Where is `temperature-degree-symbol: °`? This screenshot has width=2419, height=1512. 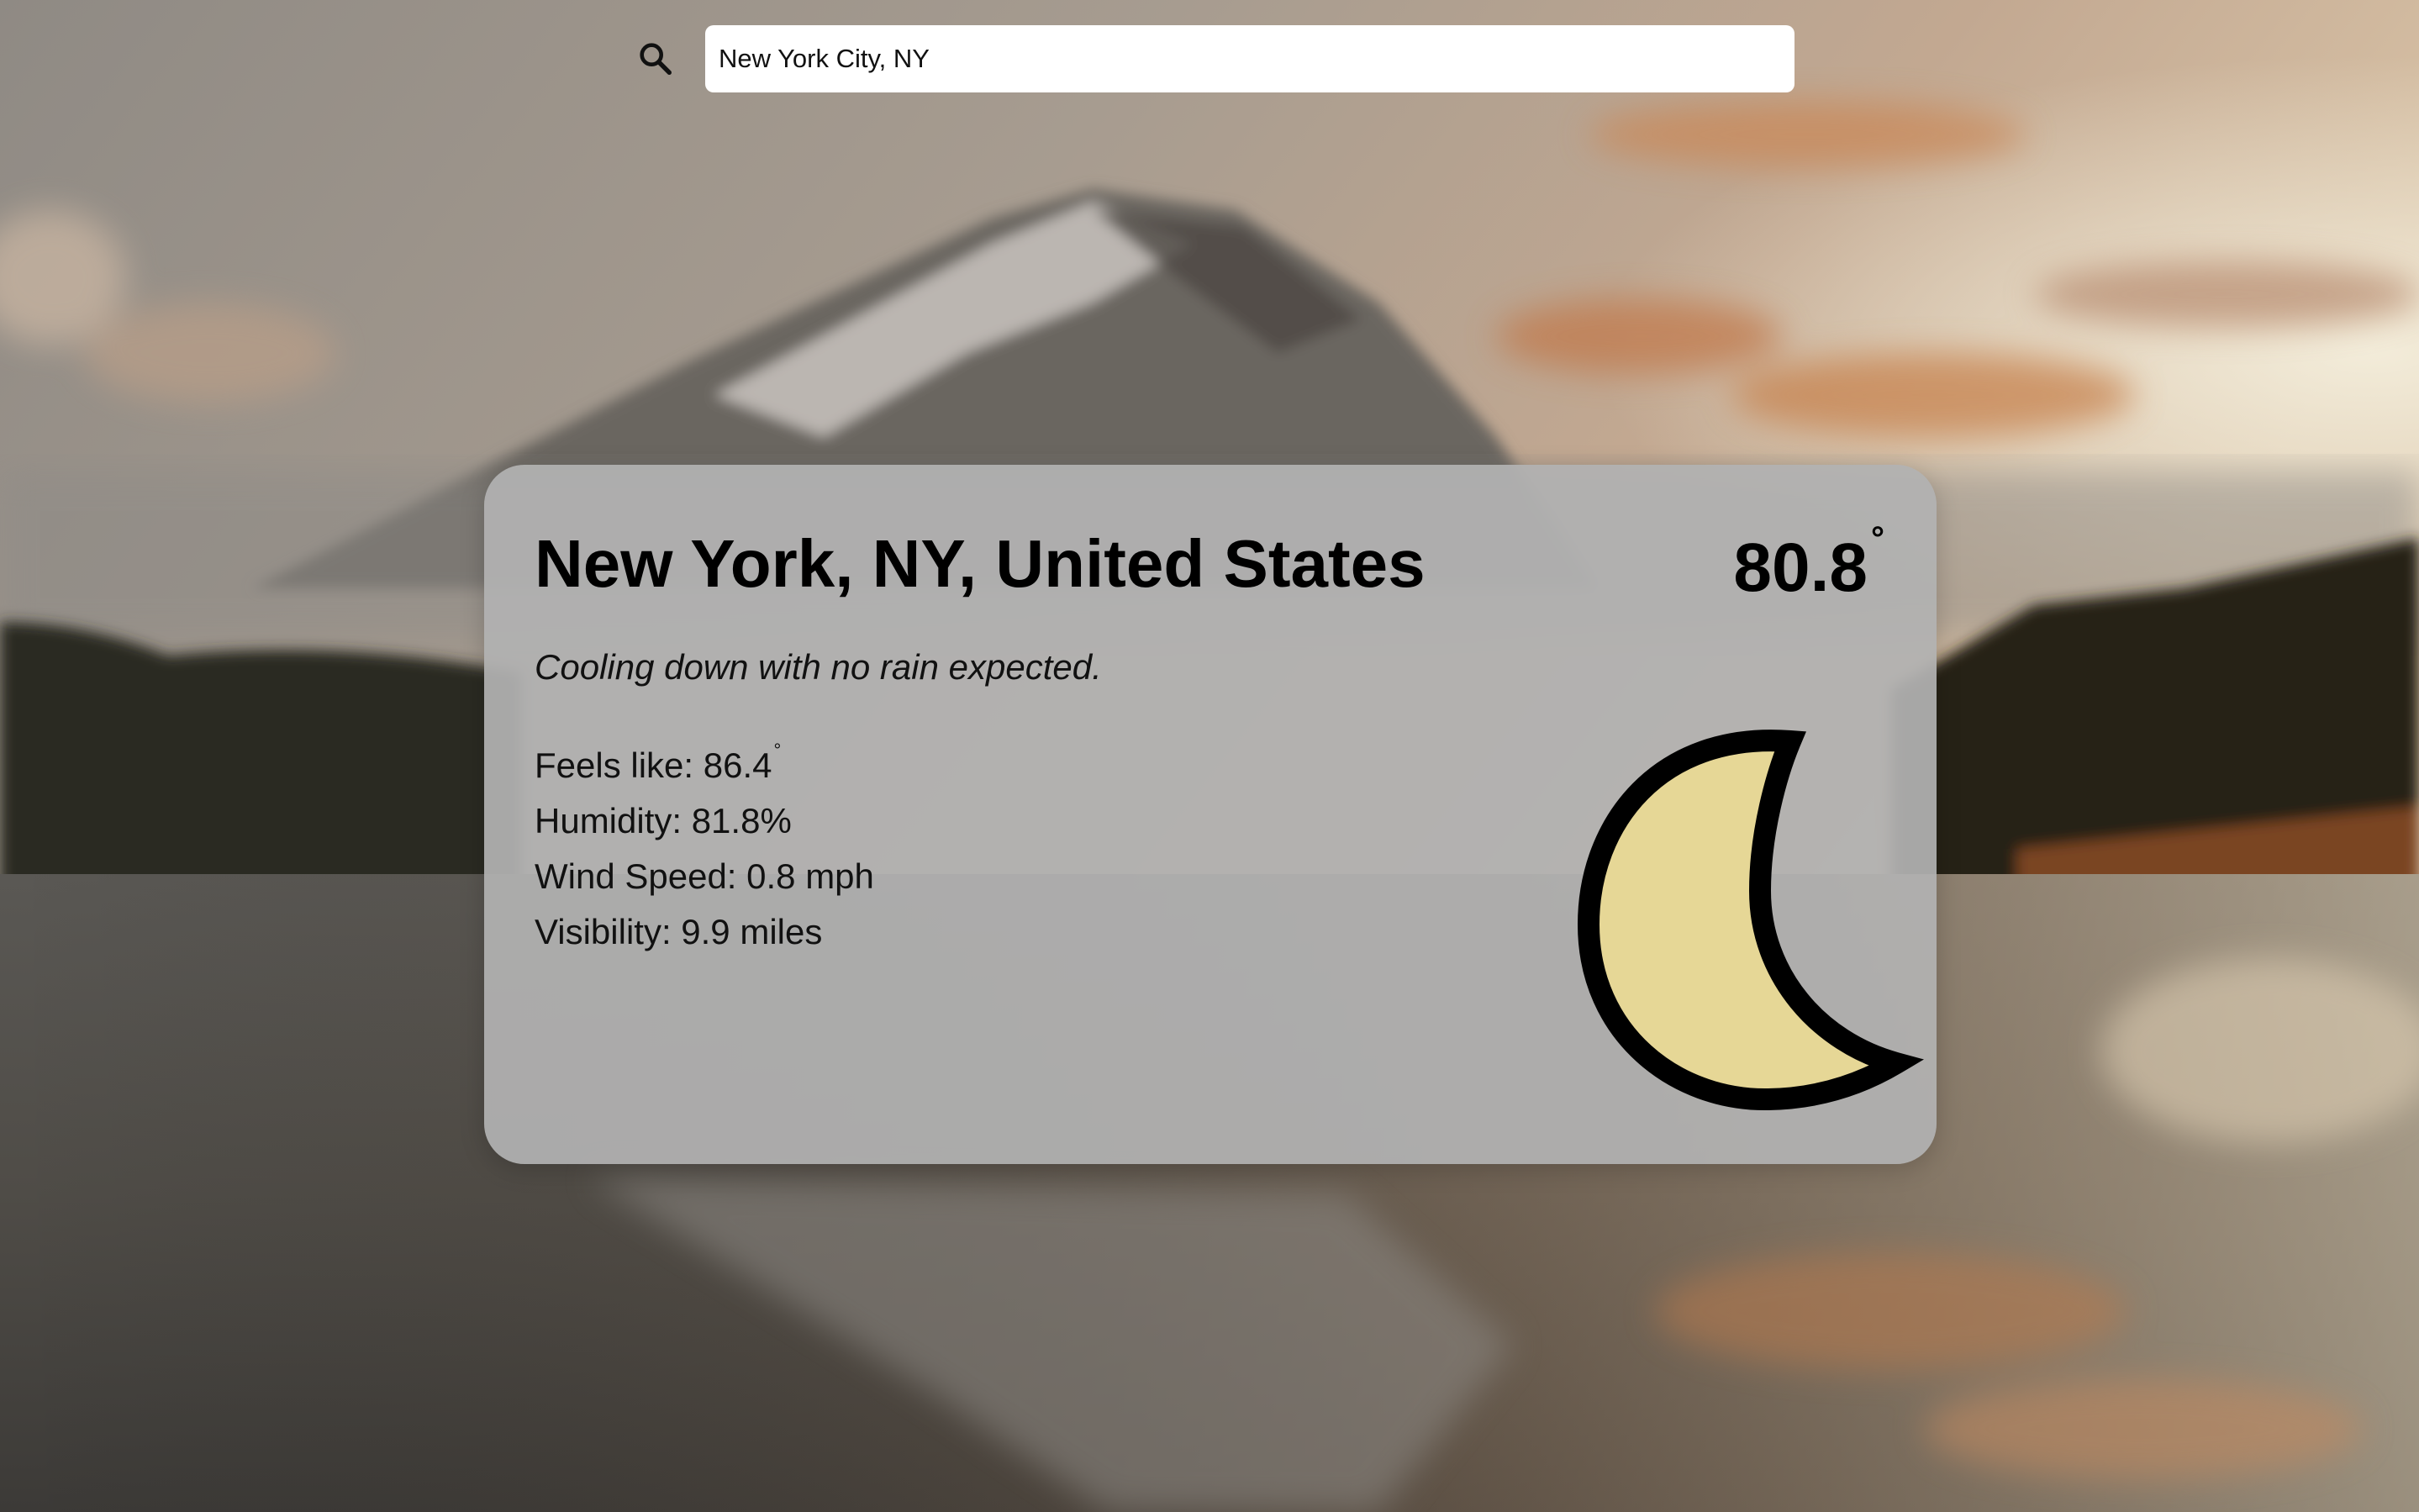
temperature-degree-symbol: ° is located at coordinates (1877, 538).